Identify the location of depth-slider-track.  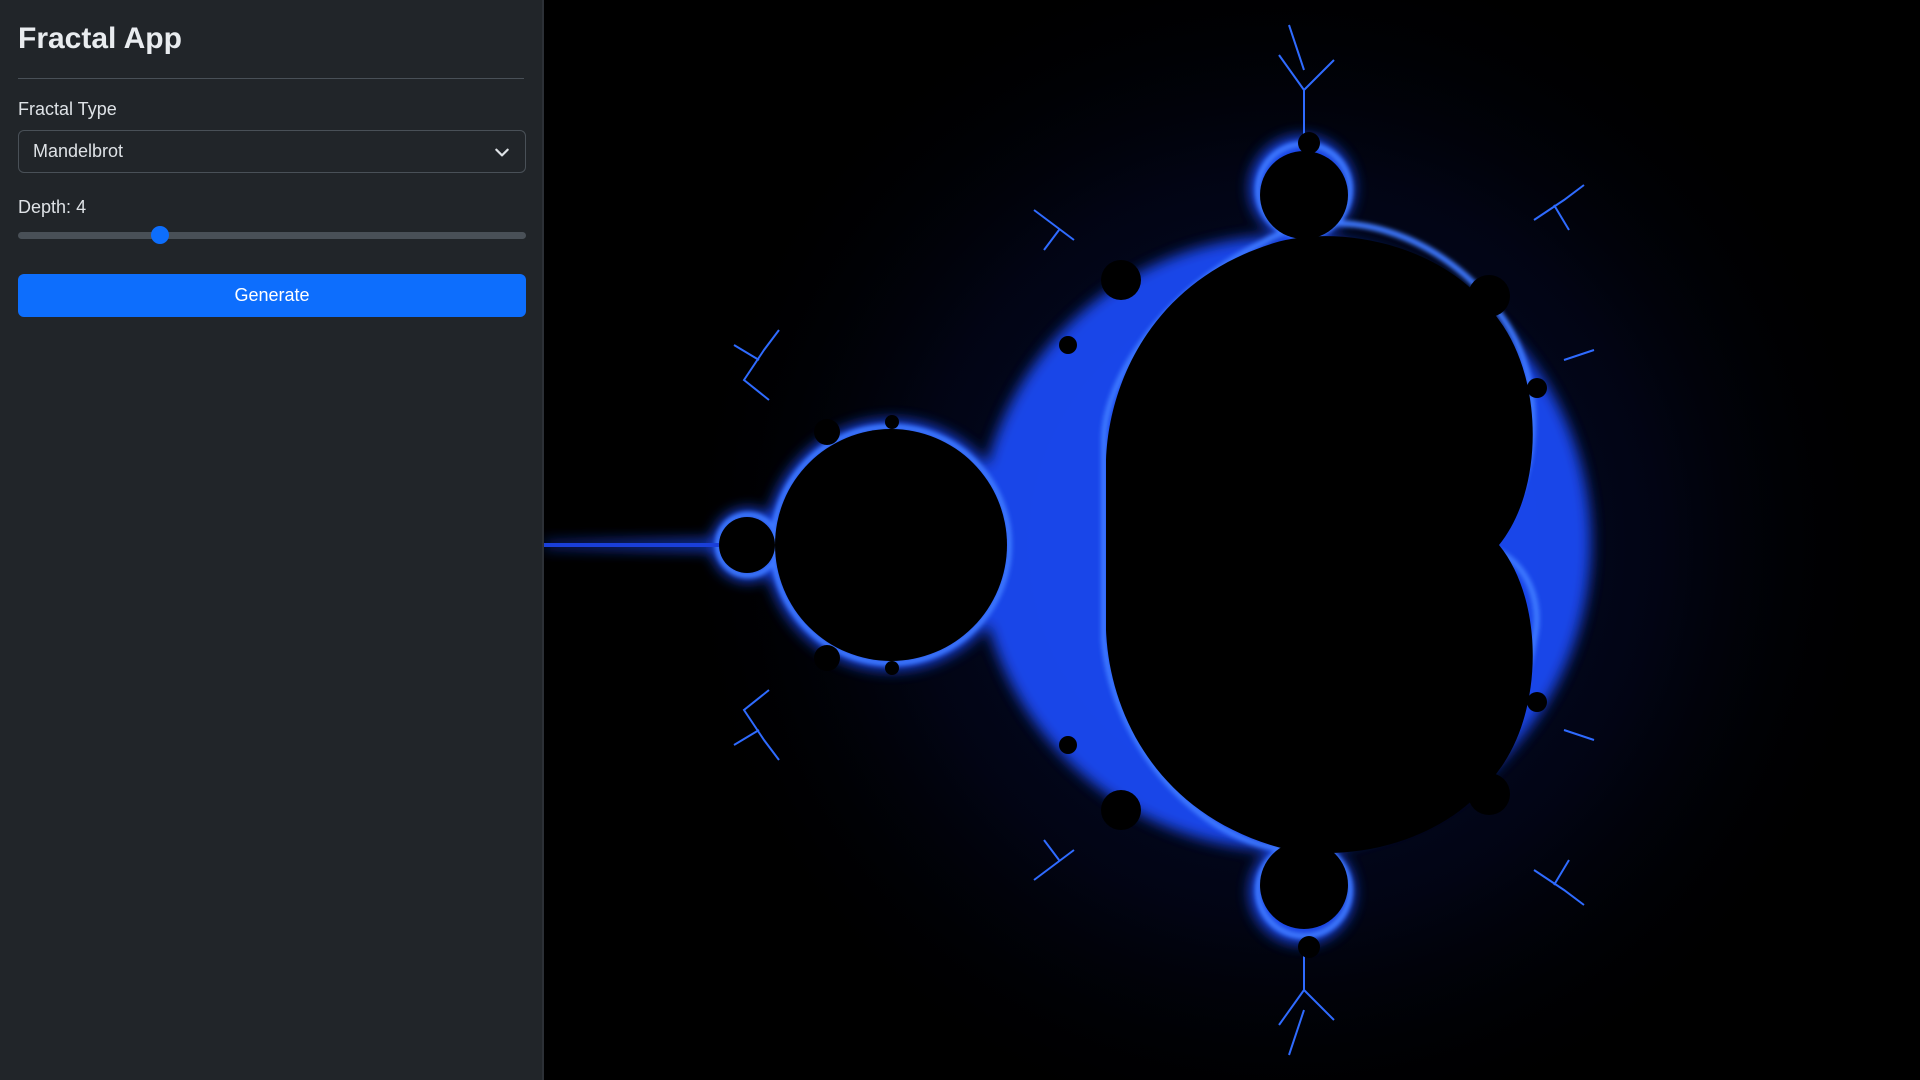
(272, 235).